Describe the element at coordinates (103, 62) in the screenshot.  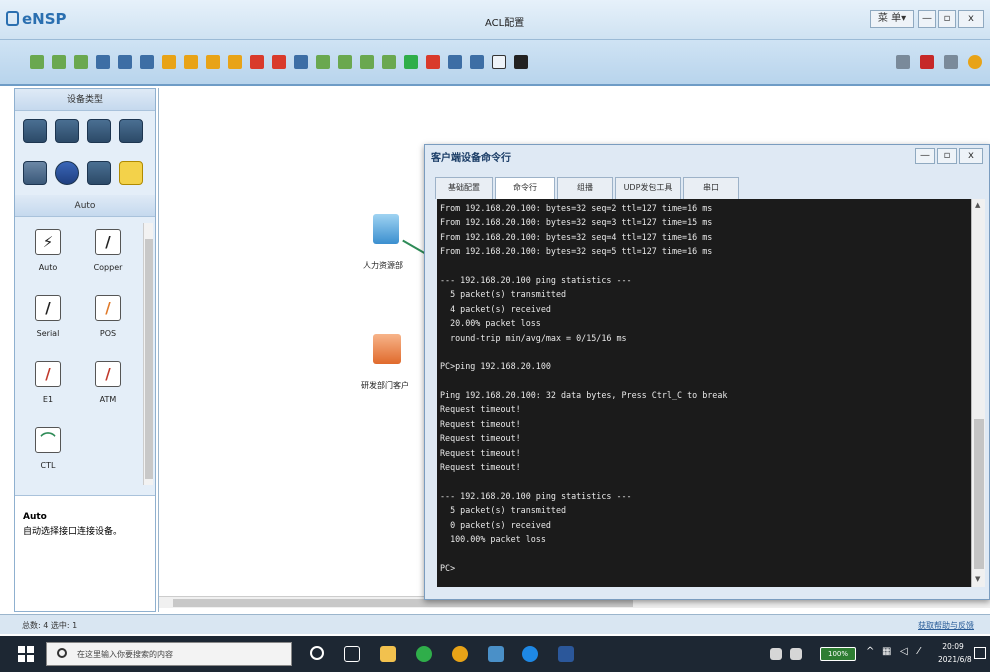
I see `save-icon` at that location.